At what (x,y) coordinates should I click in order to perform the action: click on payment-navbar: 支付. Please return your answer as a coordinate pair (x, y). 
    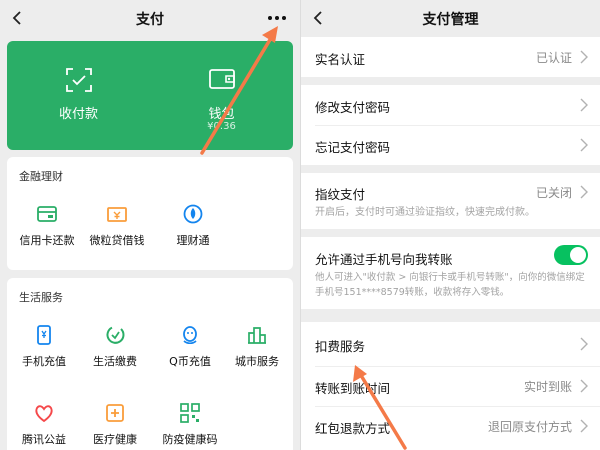
    Looking at the image, I should click on (150, 18).